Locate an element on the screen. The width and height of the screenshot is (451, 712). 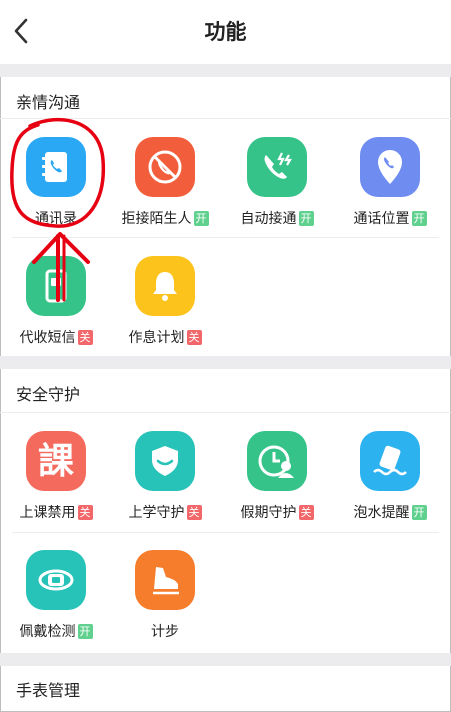
feature-label: 上课禁用关 is located at coordinates (56, 513).